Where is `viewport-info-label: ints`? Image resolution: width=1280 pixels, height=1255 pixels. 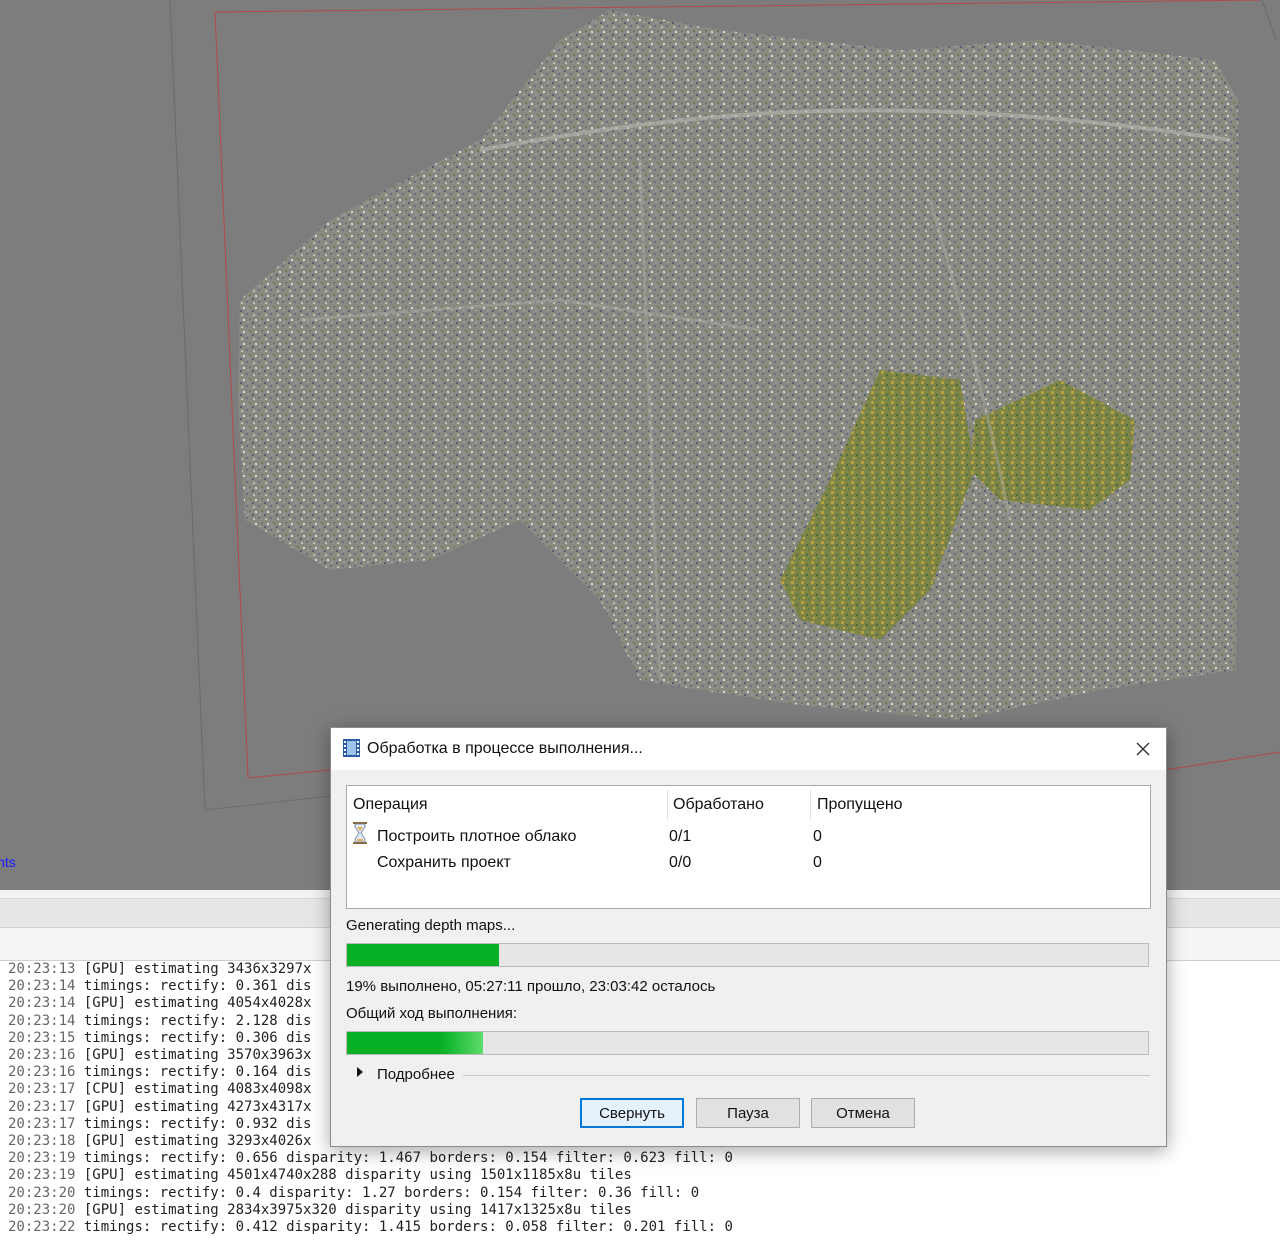 viewport-info-label: ints is located at coordinates (8, 862).